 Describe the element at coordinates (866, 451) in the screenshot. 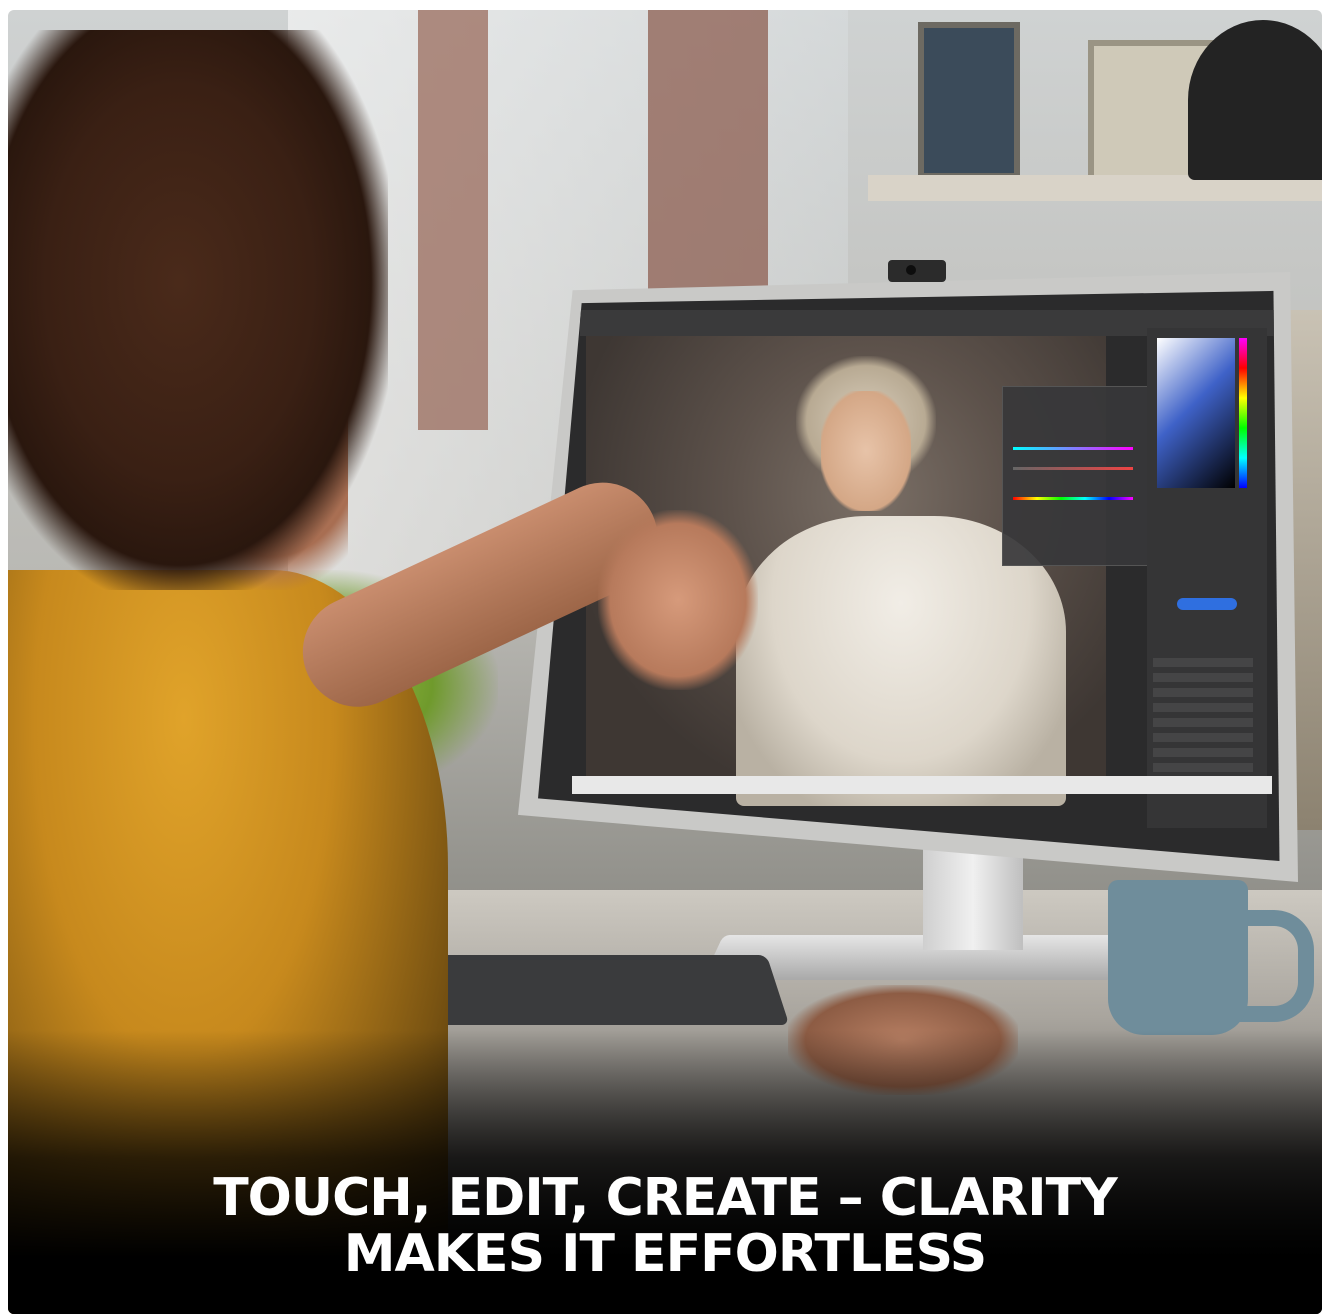

I see `portrait-face` at that location.